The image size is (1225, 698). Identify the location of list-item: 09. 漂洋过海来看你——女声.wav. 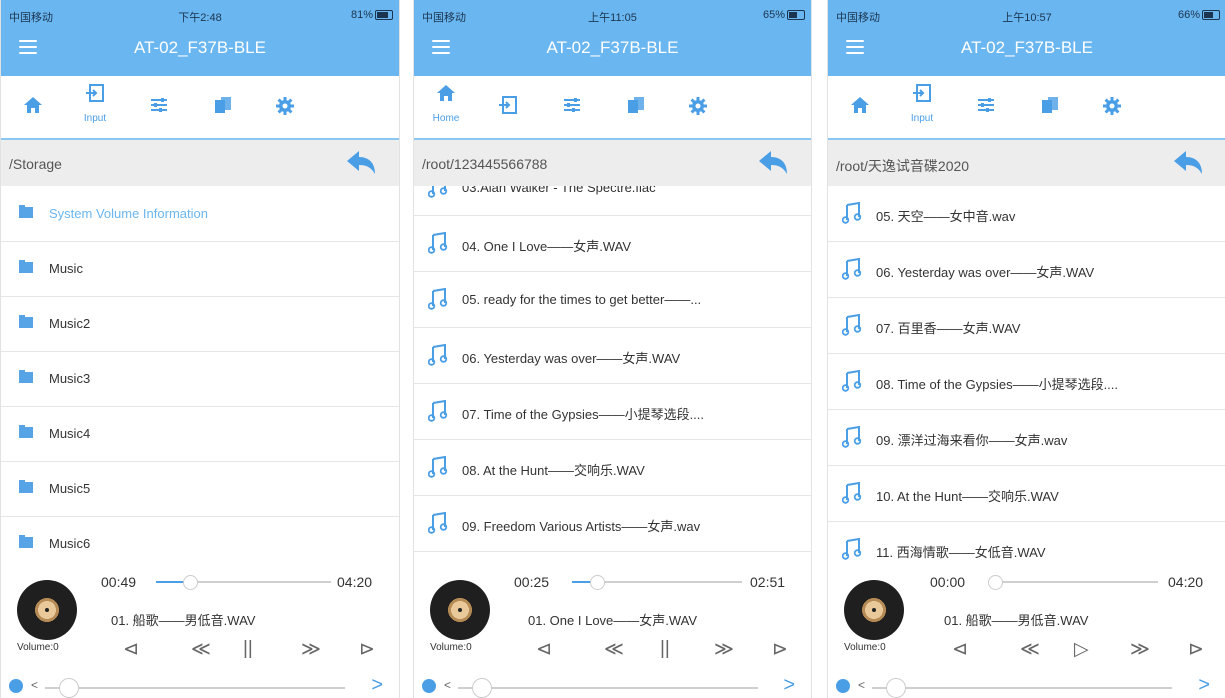
(1026, 438).